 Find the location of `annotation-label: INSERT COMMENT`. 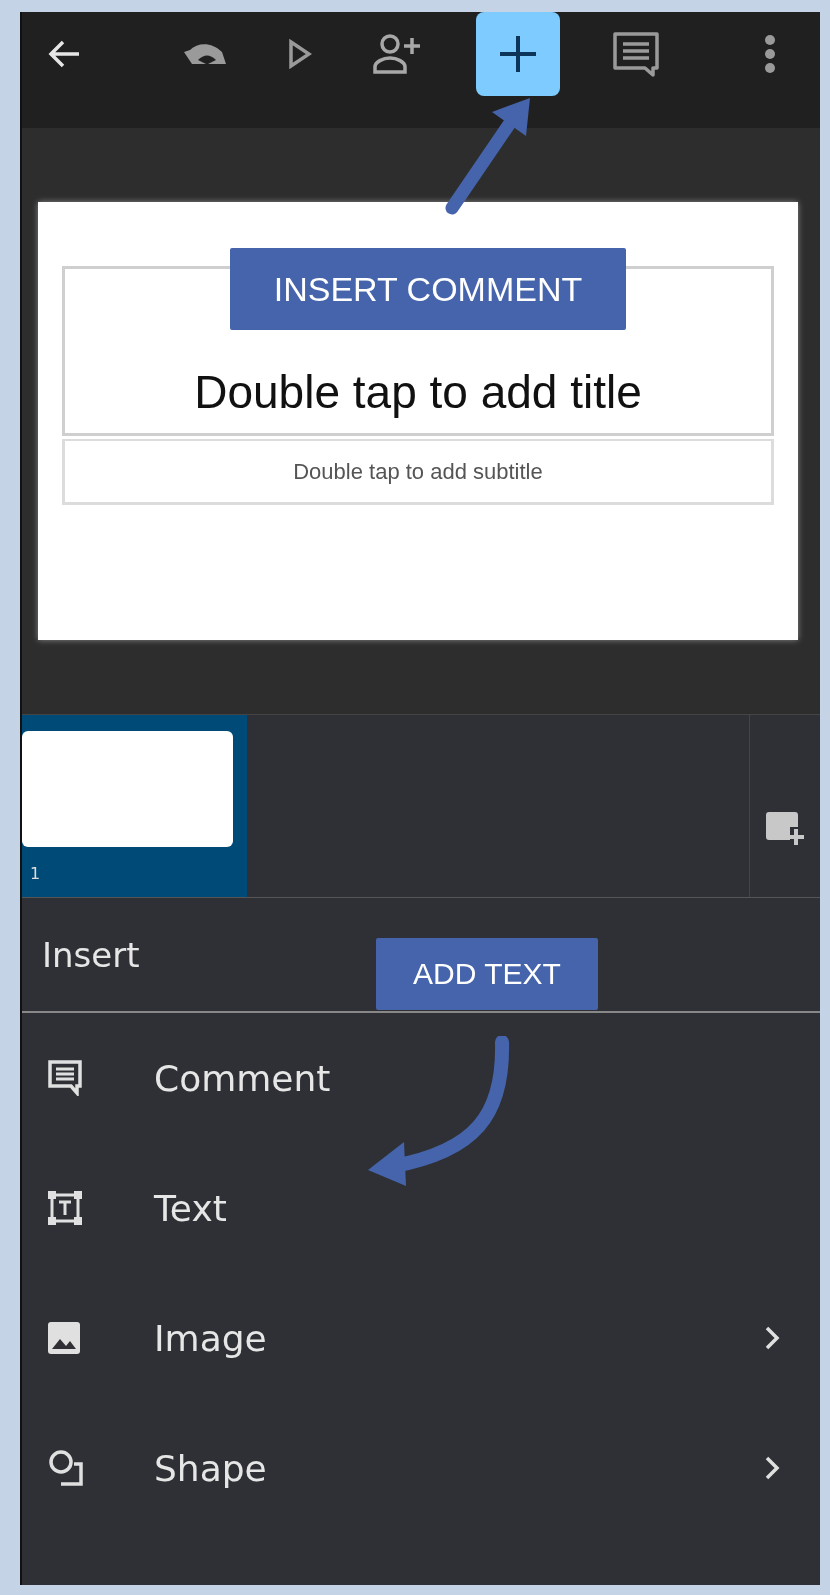

annotation-label: INSERT COMMENT is located at coordinates (428, 289).